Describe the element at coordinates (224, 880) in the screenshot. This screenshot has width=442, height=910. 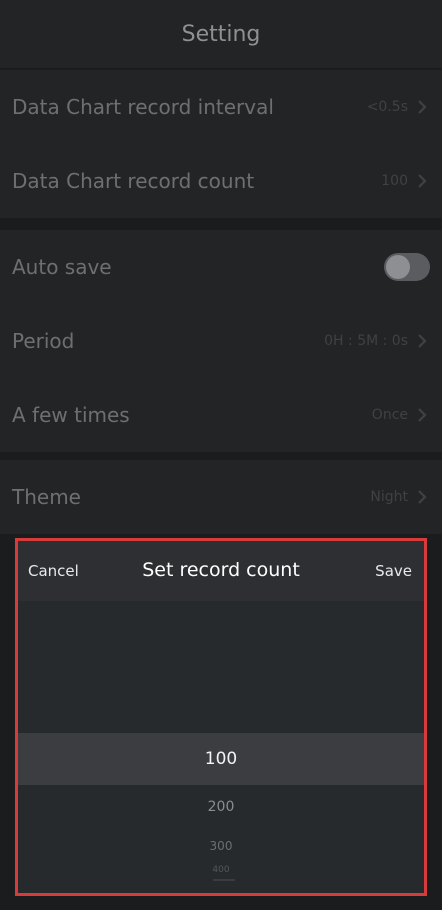
I see `picker-fade-line` at that location.